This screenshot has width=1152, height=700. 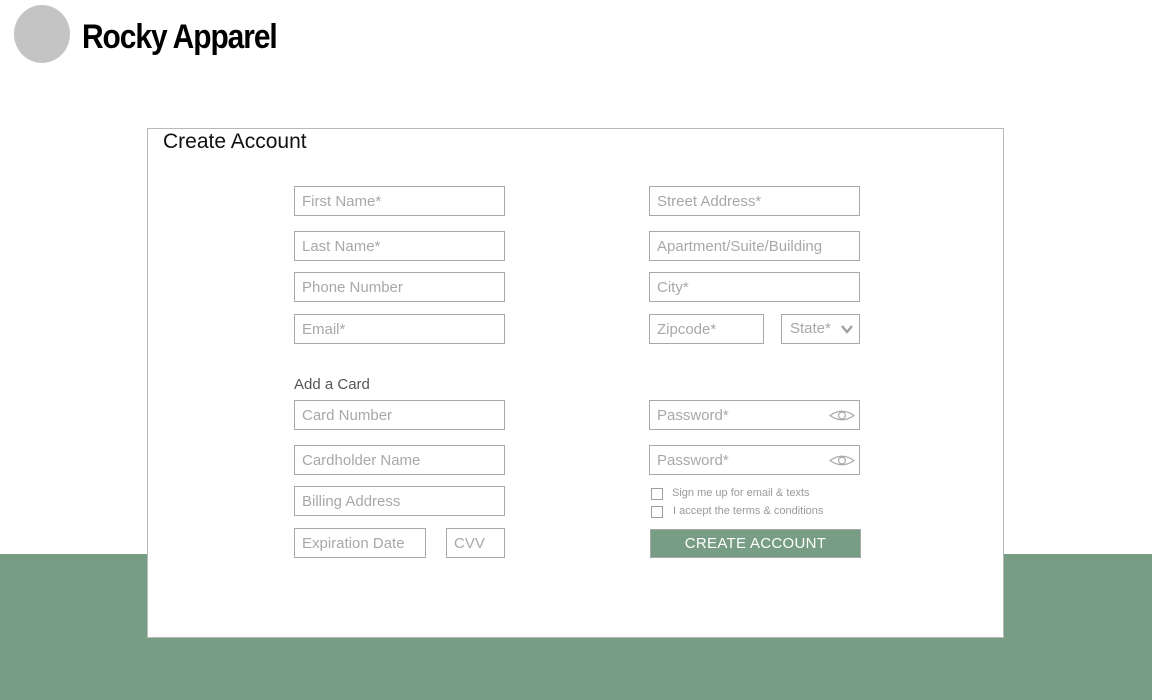 What do you see at coordinates (332, 384) in the screenshot?
I see `add-card-label: Add a Card` at bounding box center [332, 384].